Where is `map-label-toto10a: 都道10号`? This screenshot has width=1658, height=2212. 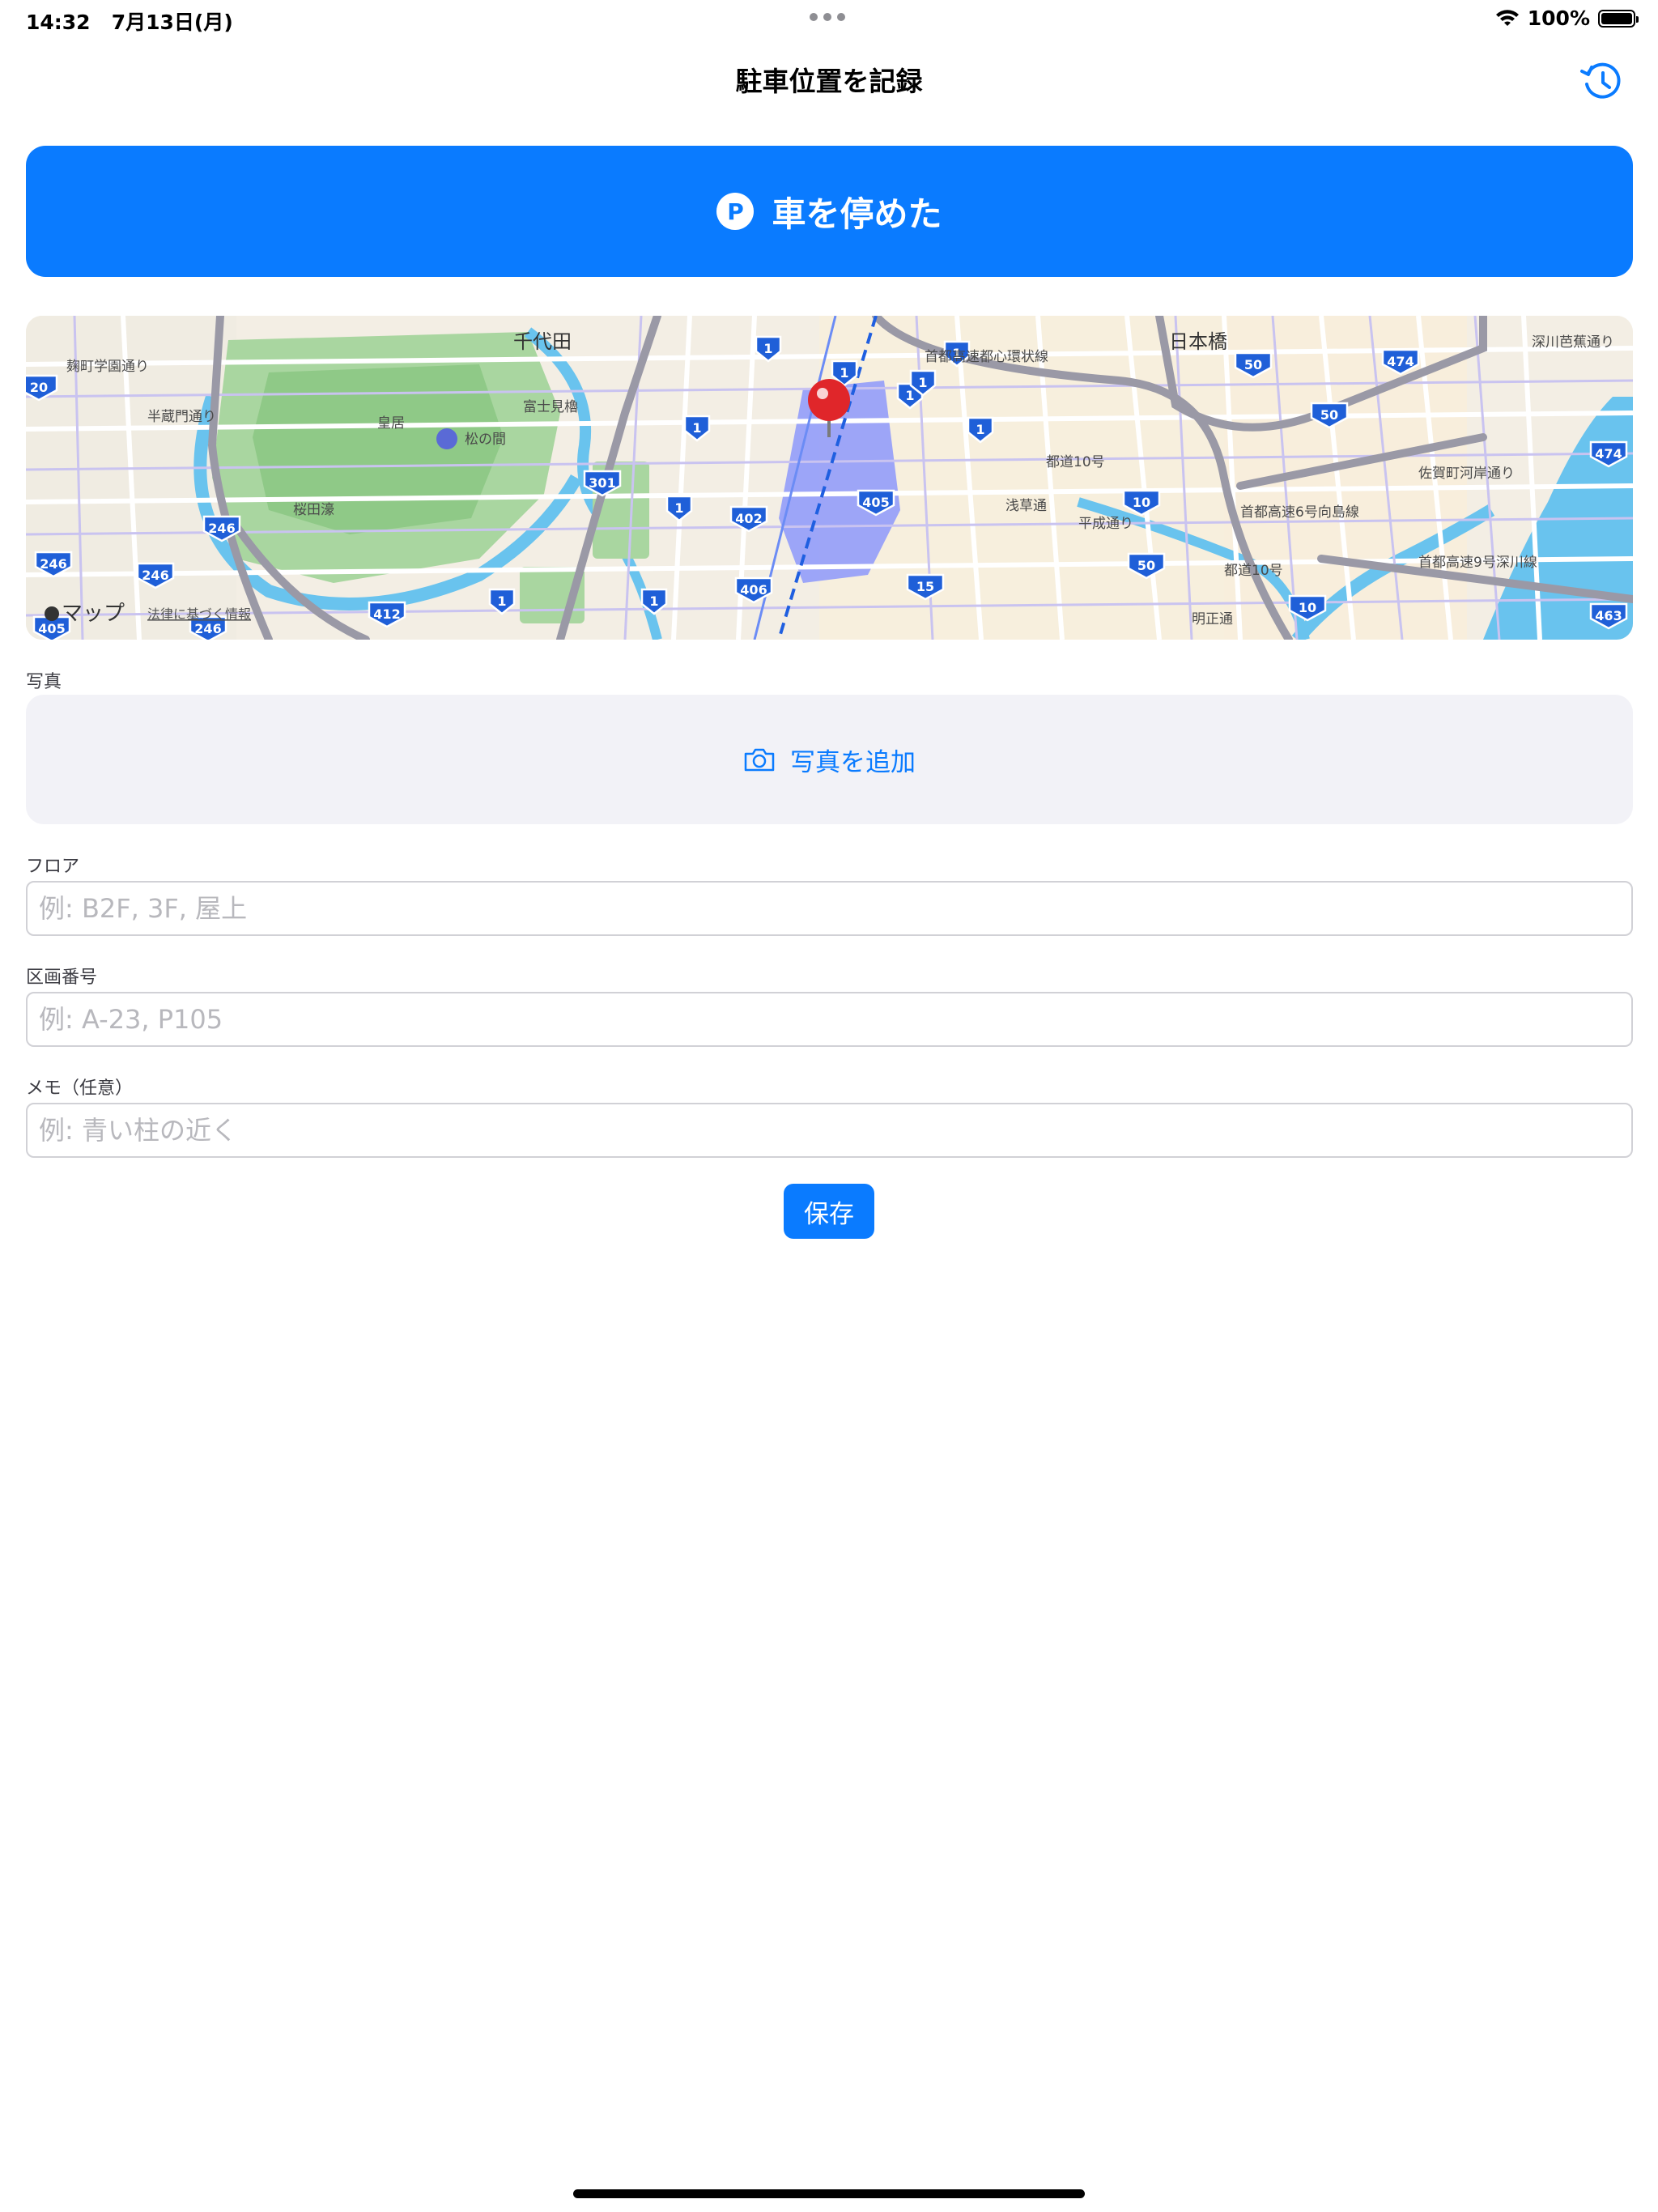
map-label-toto10a: 都道10号 is located at coordinates (1075, 462).